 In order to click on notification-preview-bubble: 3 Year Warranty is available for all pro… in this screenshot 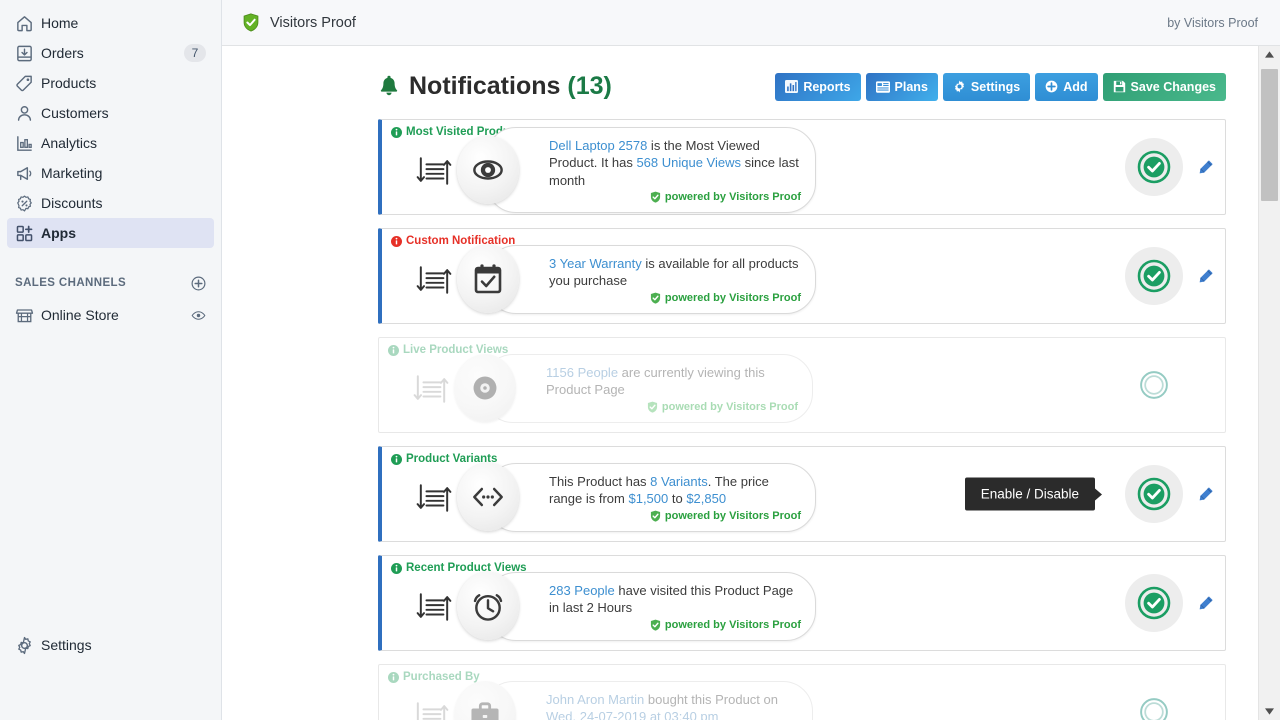, I will do `click(636, 279)`.